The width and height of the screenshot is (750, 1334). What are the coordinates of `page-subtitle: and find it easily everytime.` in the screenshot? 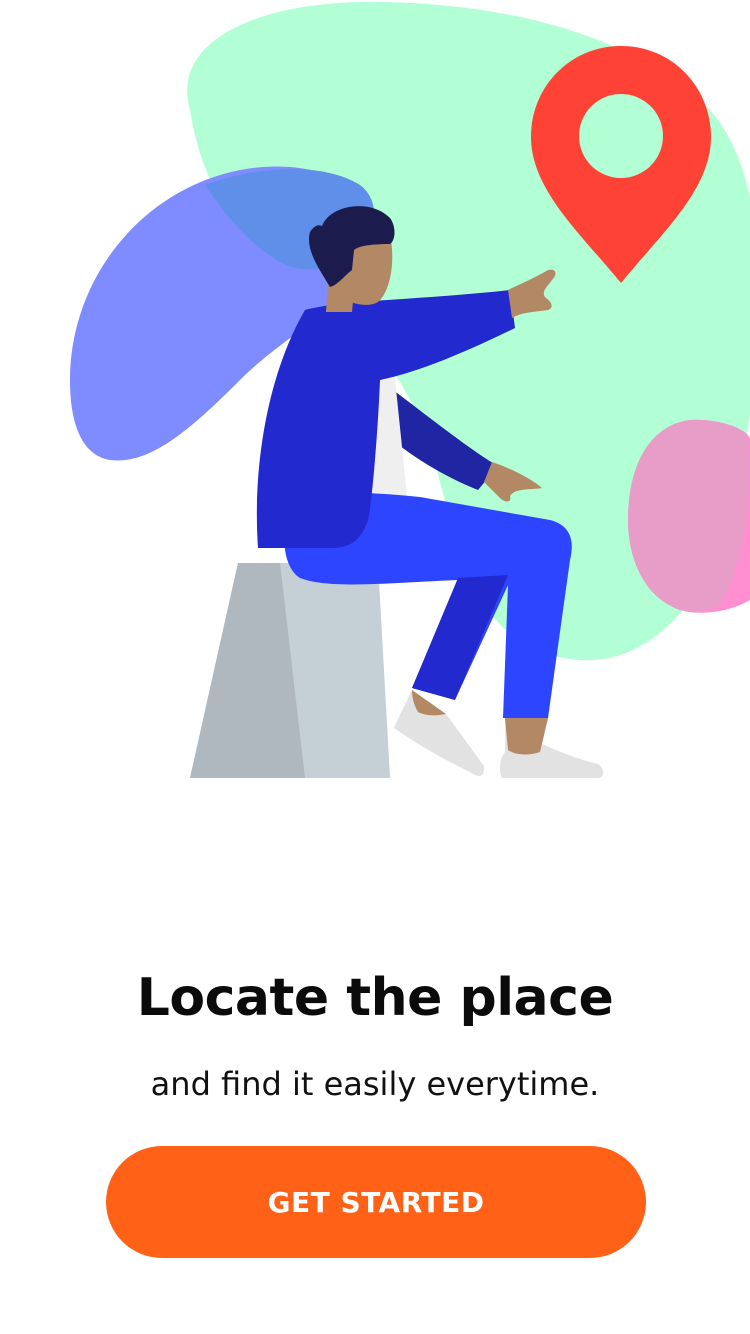 It's located at (375, 1084).